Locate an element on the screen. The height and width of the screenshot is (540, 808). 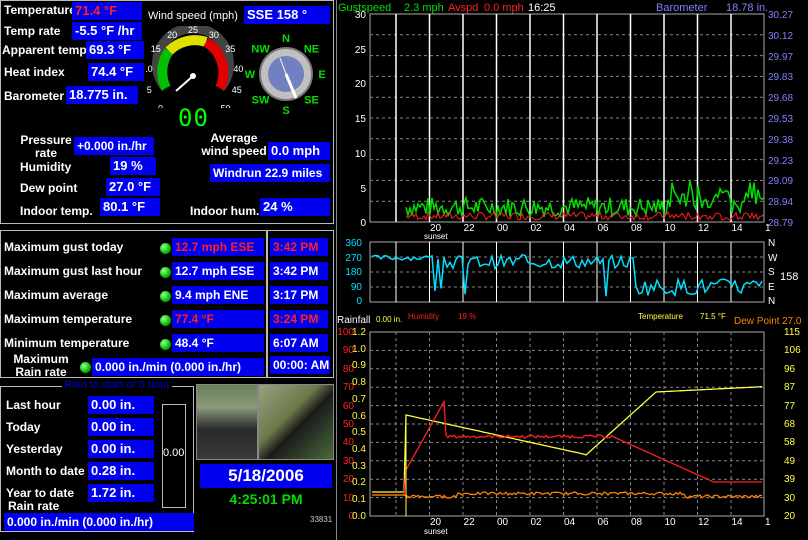
rain-rate-label: Rain rate is located at coordinates (34, 506).